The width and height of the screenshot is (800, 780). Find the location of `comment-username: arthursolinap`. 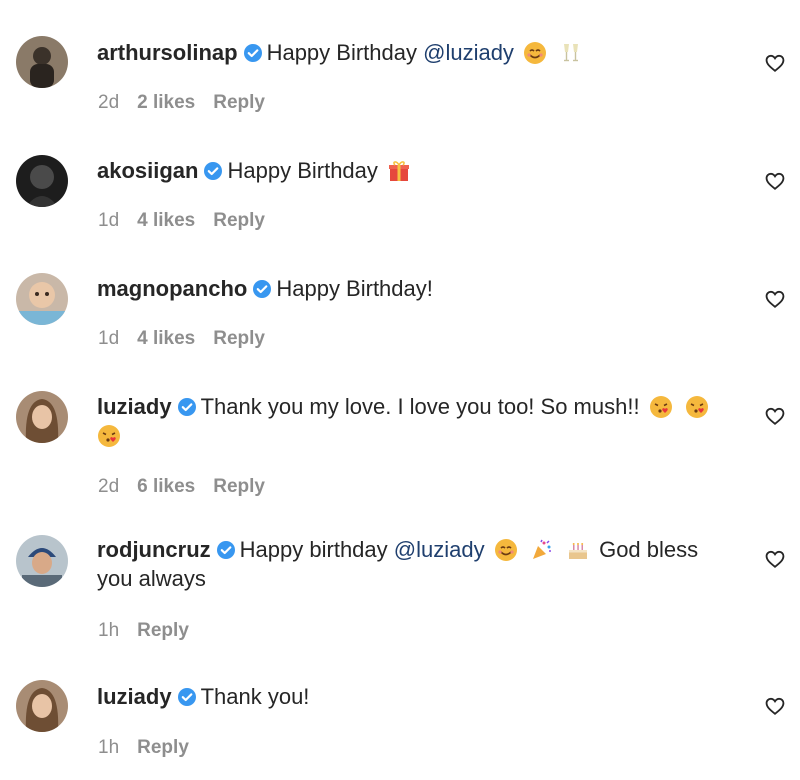

comment-username: arthursolinap is located at coordinates (167, 52).